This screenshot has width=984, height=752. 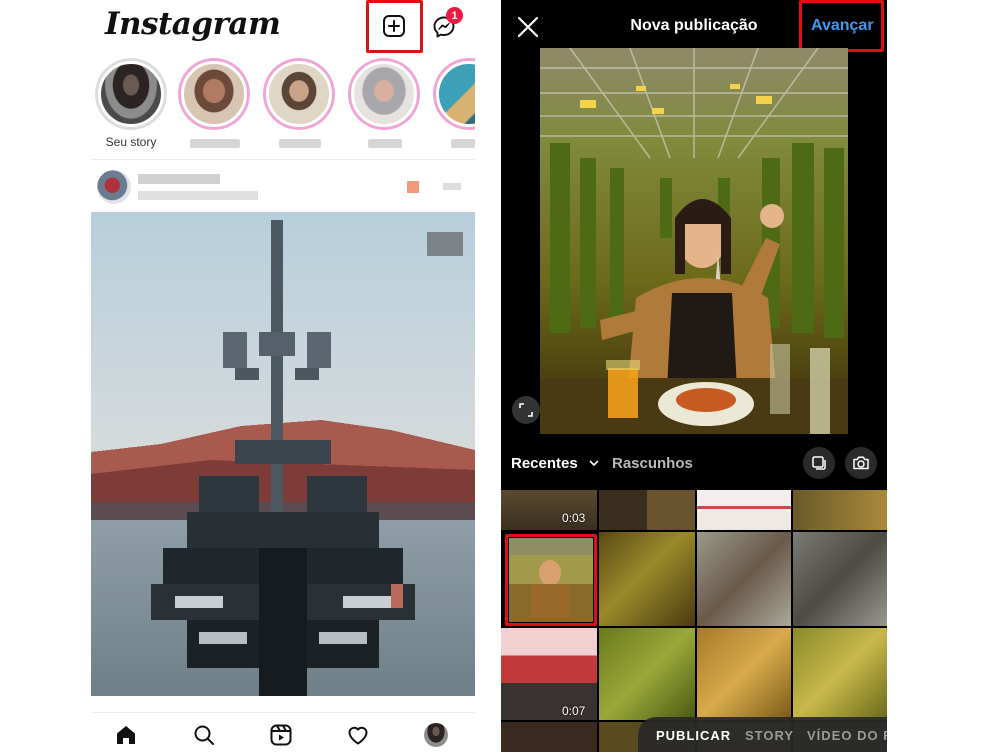 What do you see at coordinates (283, 188) in the screenshot?
I see `post-header` at bounding box center [283, 188].